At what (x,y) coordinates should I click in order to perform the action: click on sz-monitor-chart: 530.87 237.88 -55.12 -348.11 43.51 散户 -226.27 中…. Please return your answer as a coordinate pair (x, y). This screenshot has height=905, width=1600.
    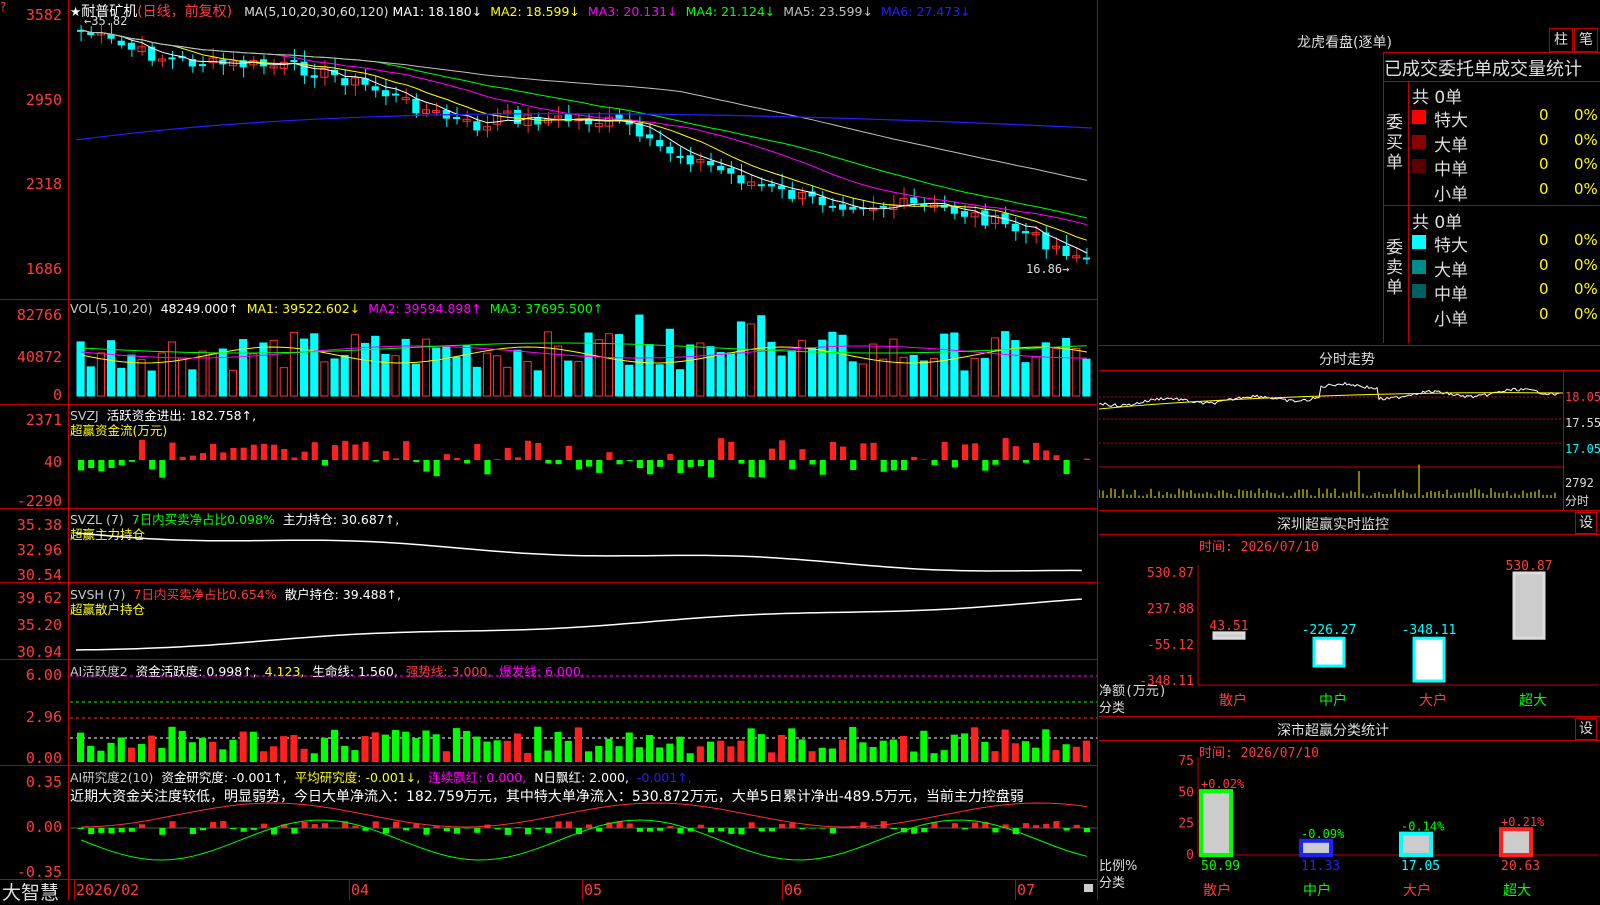
    Looking at the image, I should click on (1369, 634).